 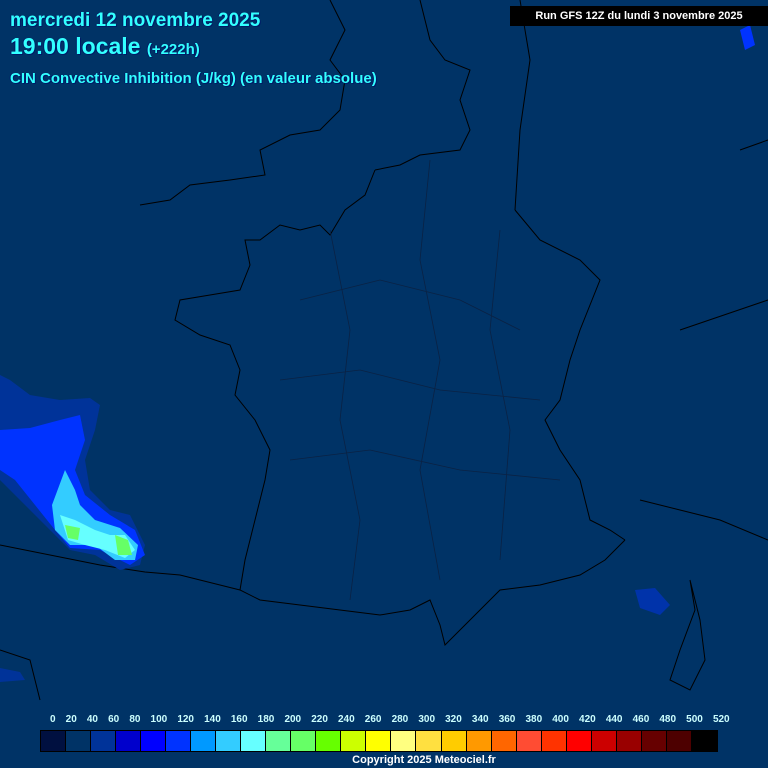 What do you see at coordinates (114, 719) in the screenshot?
I see `legend-label: 60` at bounding box center [114, 719].